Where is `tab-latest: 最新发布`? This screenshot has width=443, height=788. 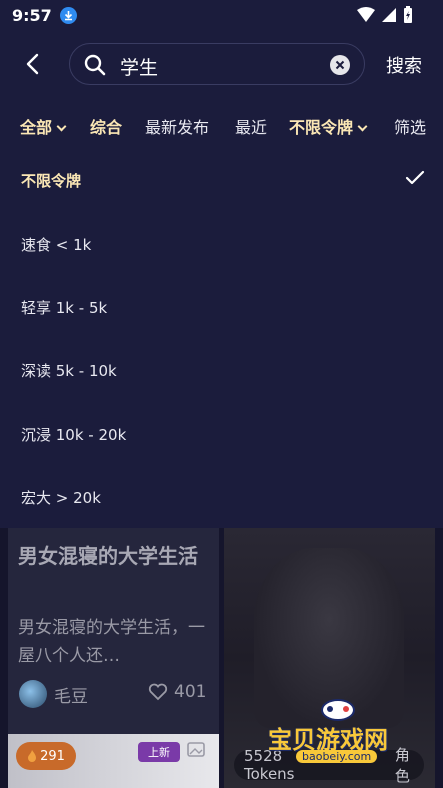
tab-latest: 最新发布 is located at coordinates (177, 126).